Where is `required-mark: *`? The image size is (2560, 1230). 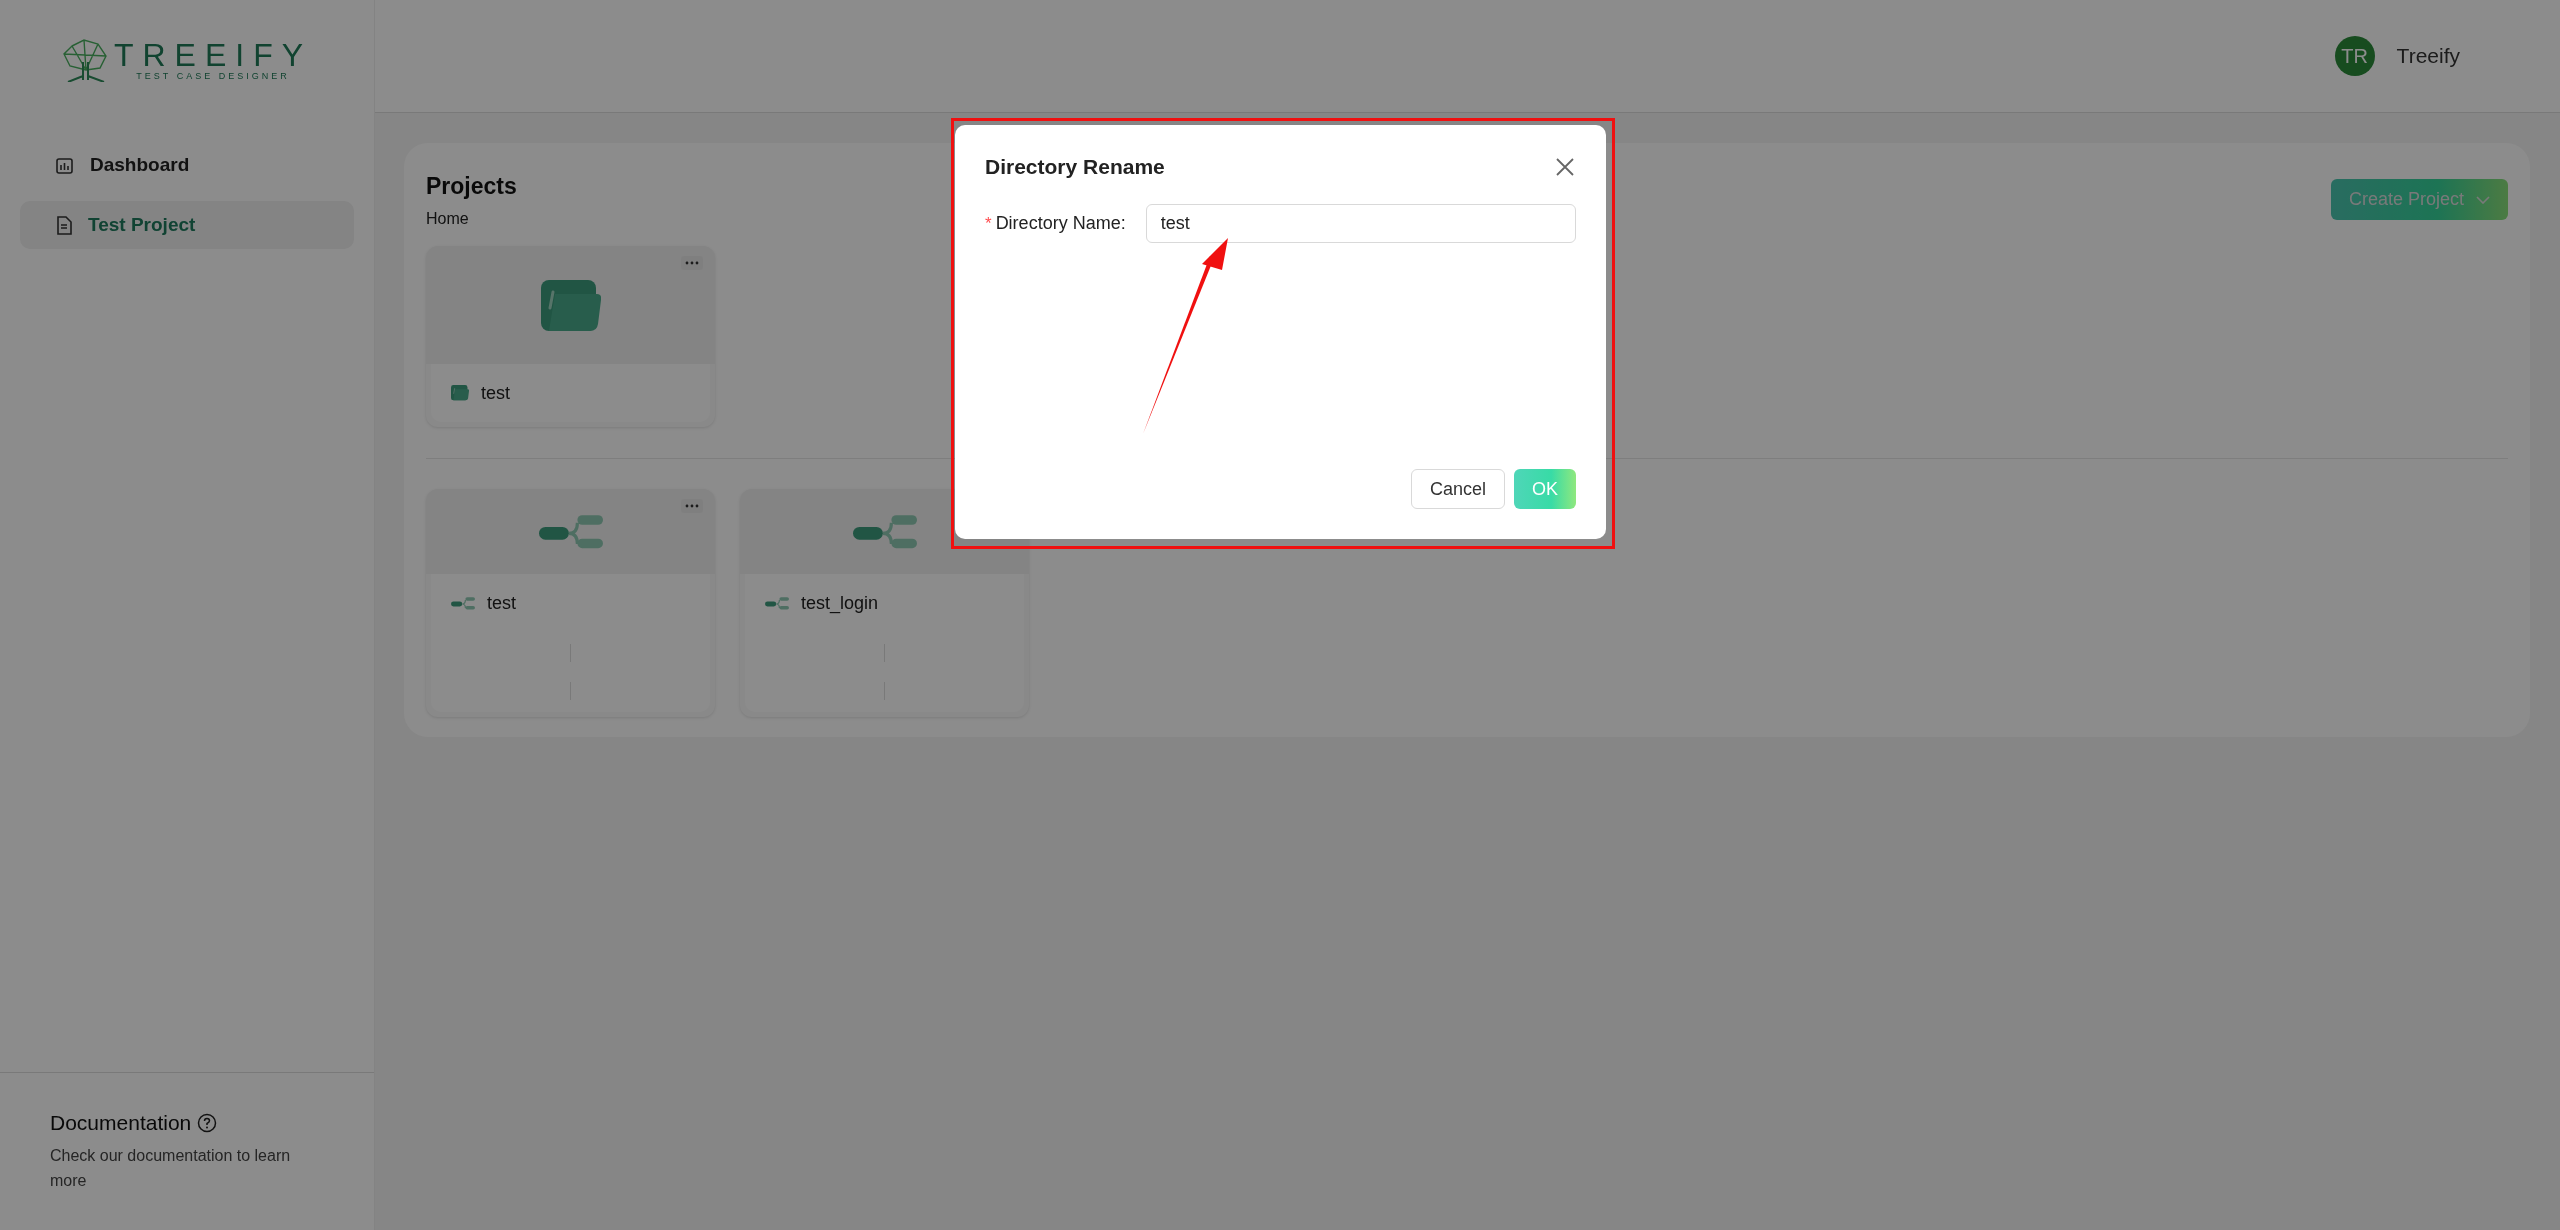 required-mark: * is located at coordinates (988, 223).